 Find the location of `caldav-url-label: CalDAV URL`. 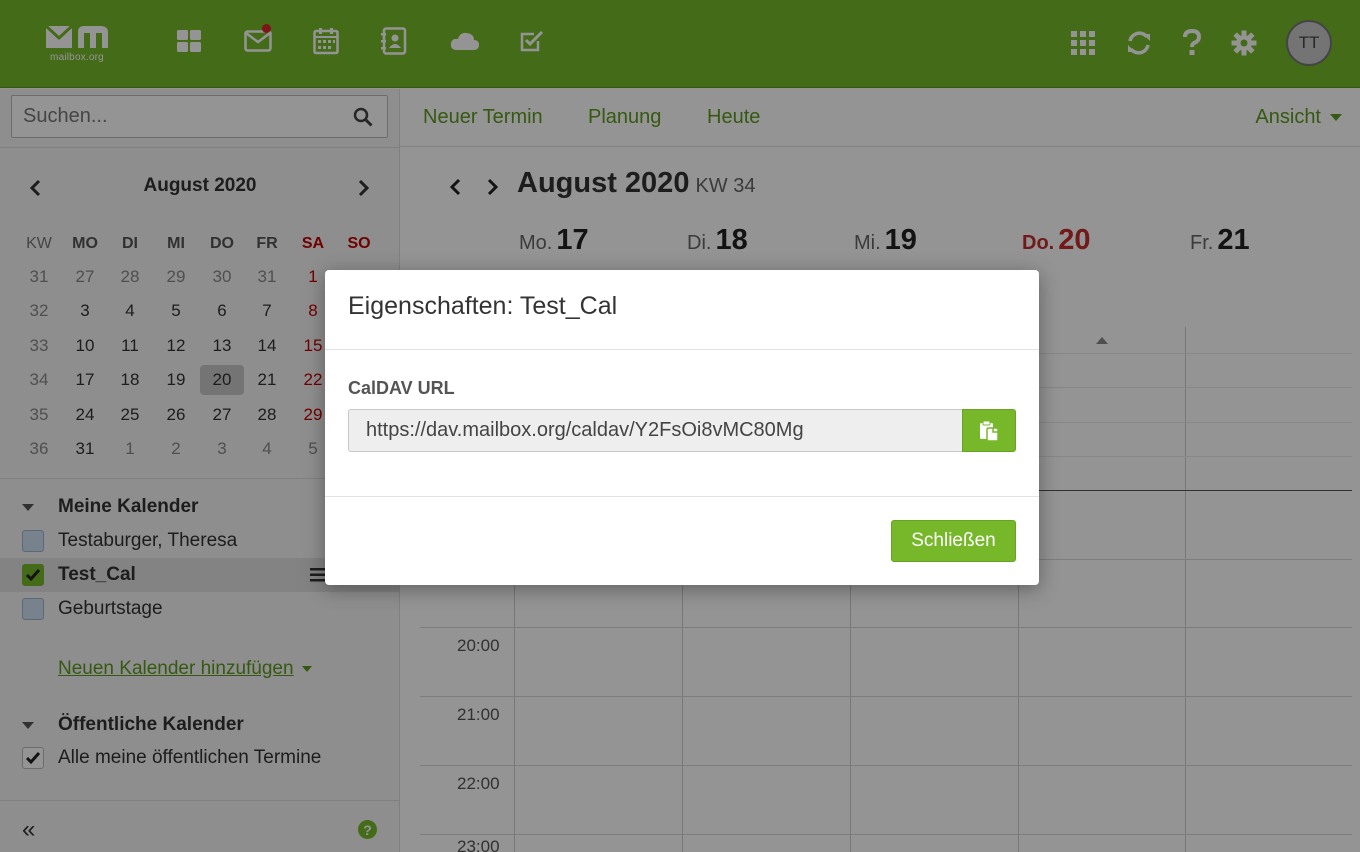

caldav-url-label: CalDAV URL is located at coordinates (401, 388).